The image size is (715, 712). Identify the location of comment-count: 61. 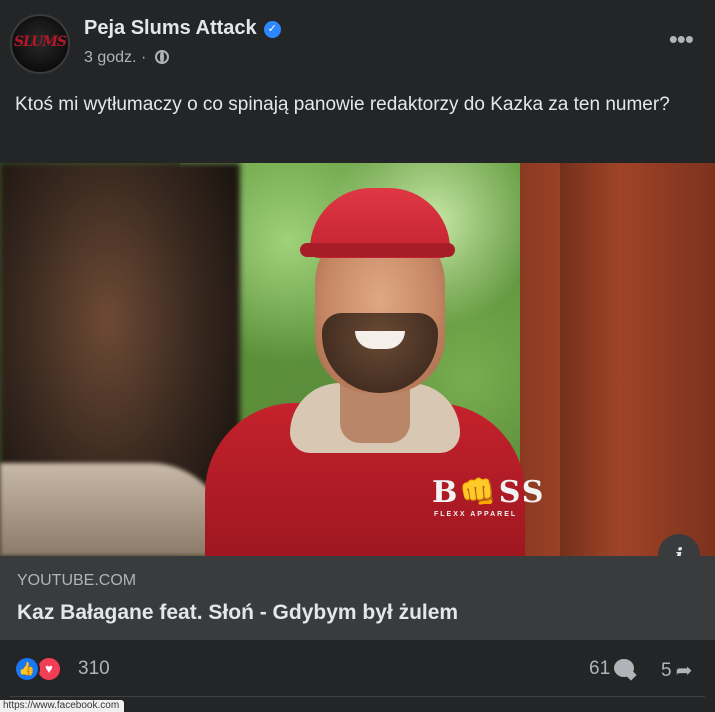
(599, 668).